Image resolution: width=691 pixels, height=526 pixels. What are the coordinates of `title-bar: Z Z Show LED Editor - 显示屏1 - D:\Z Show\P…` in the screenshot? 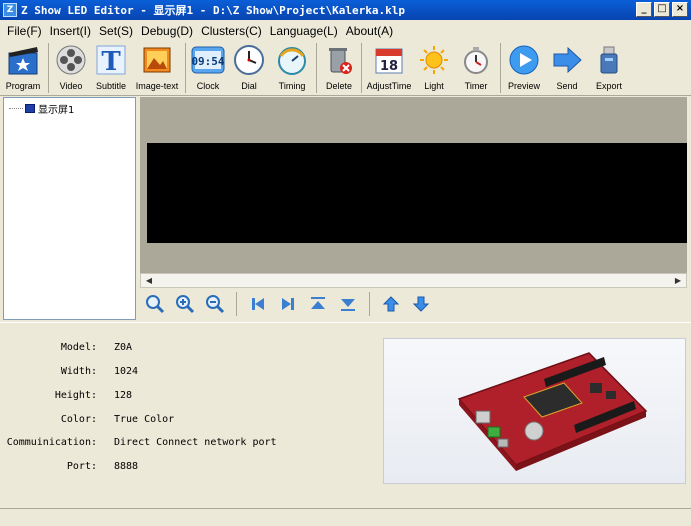 It's located at (345, 10).